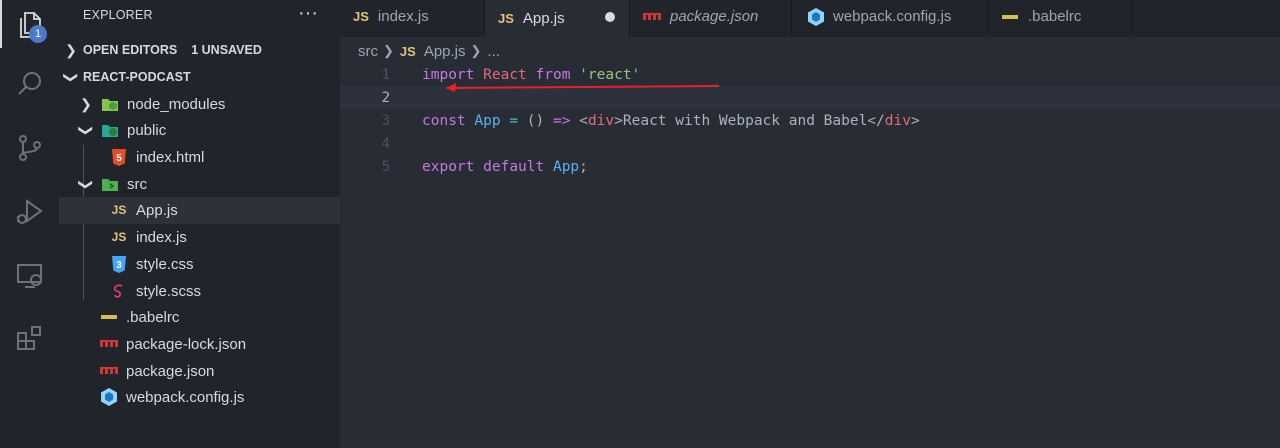 The height and width of the screenshot is (448, 1280). I want to click on tab-package-json: package.json, so click(711, 16).